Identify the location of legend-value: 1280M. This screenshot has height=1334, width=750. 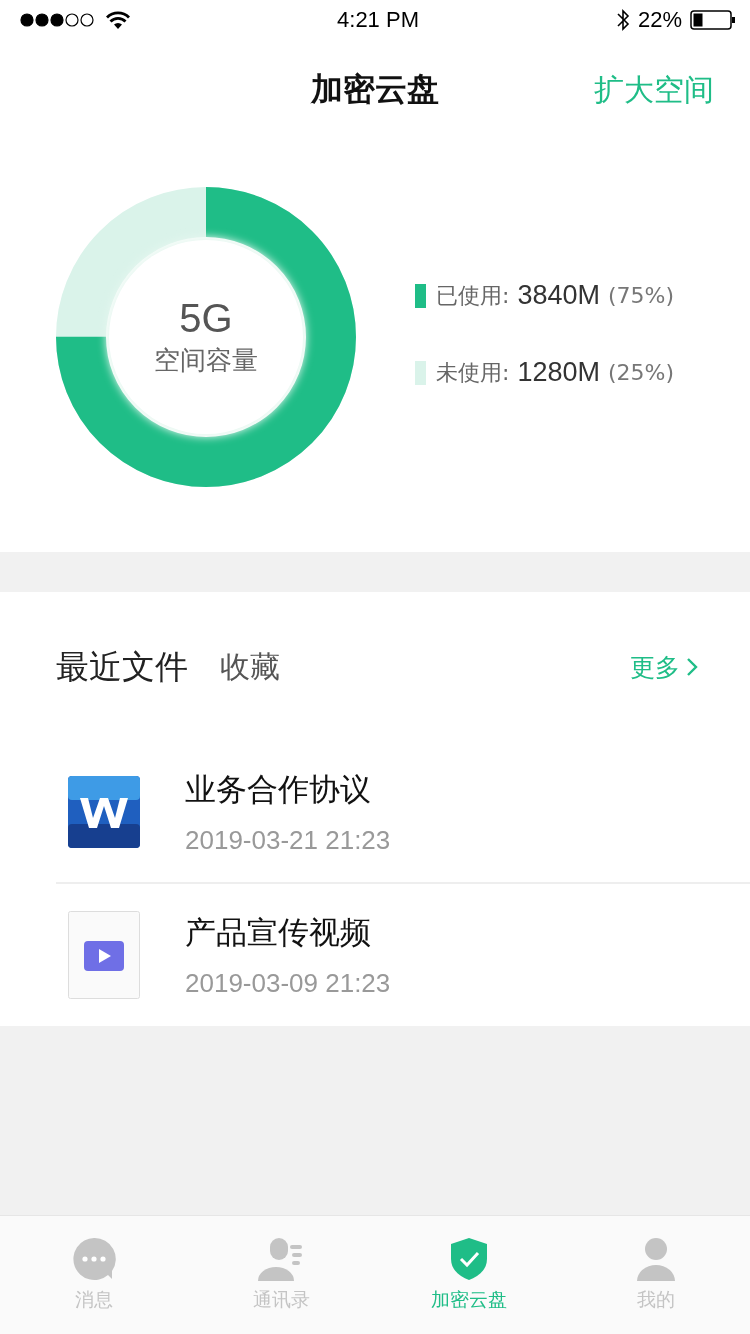
(558, 372).